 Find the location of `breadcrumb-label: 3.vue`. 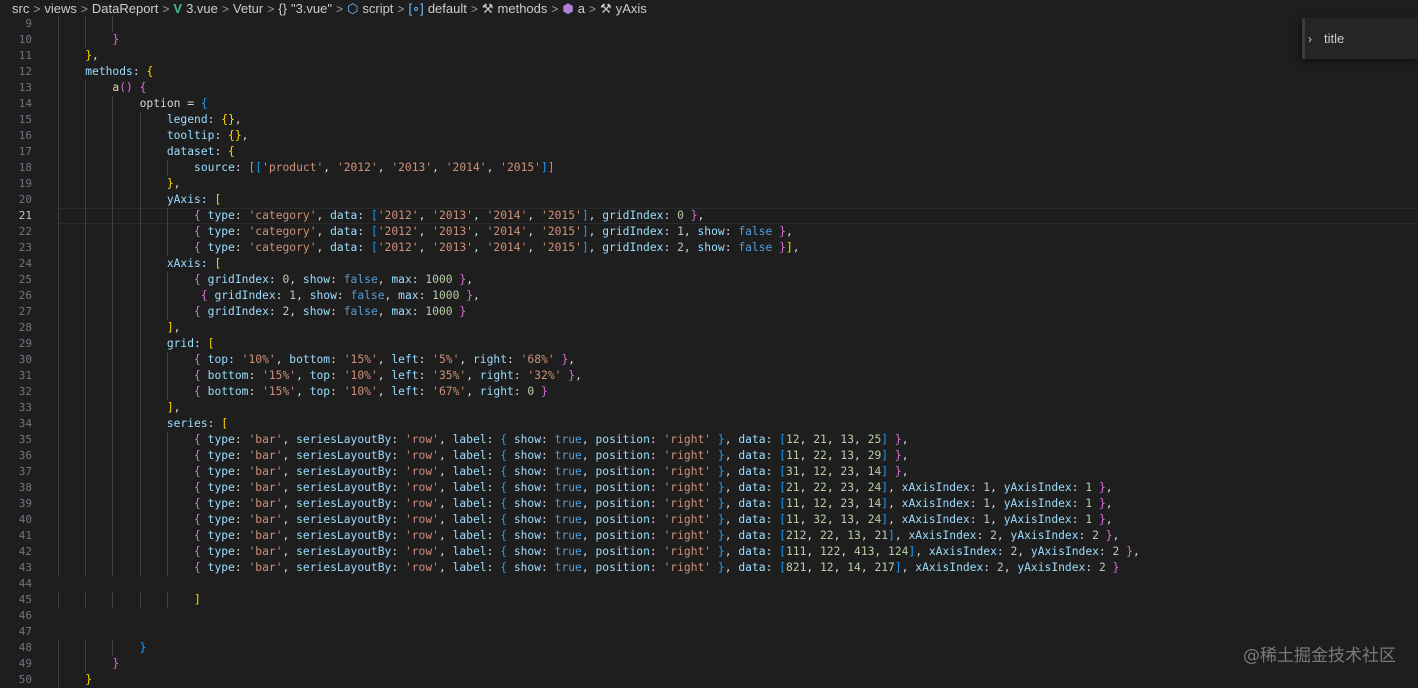

breadcrumb-label: 3.vue is located at coordinates (202, 8).